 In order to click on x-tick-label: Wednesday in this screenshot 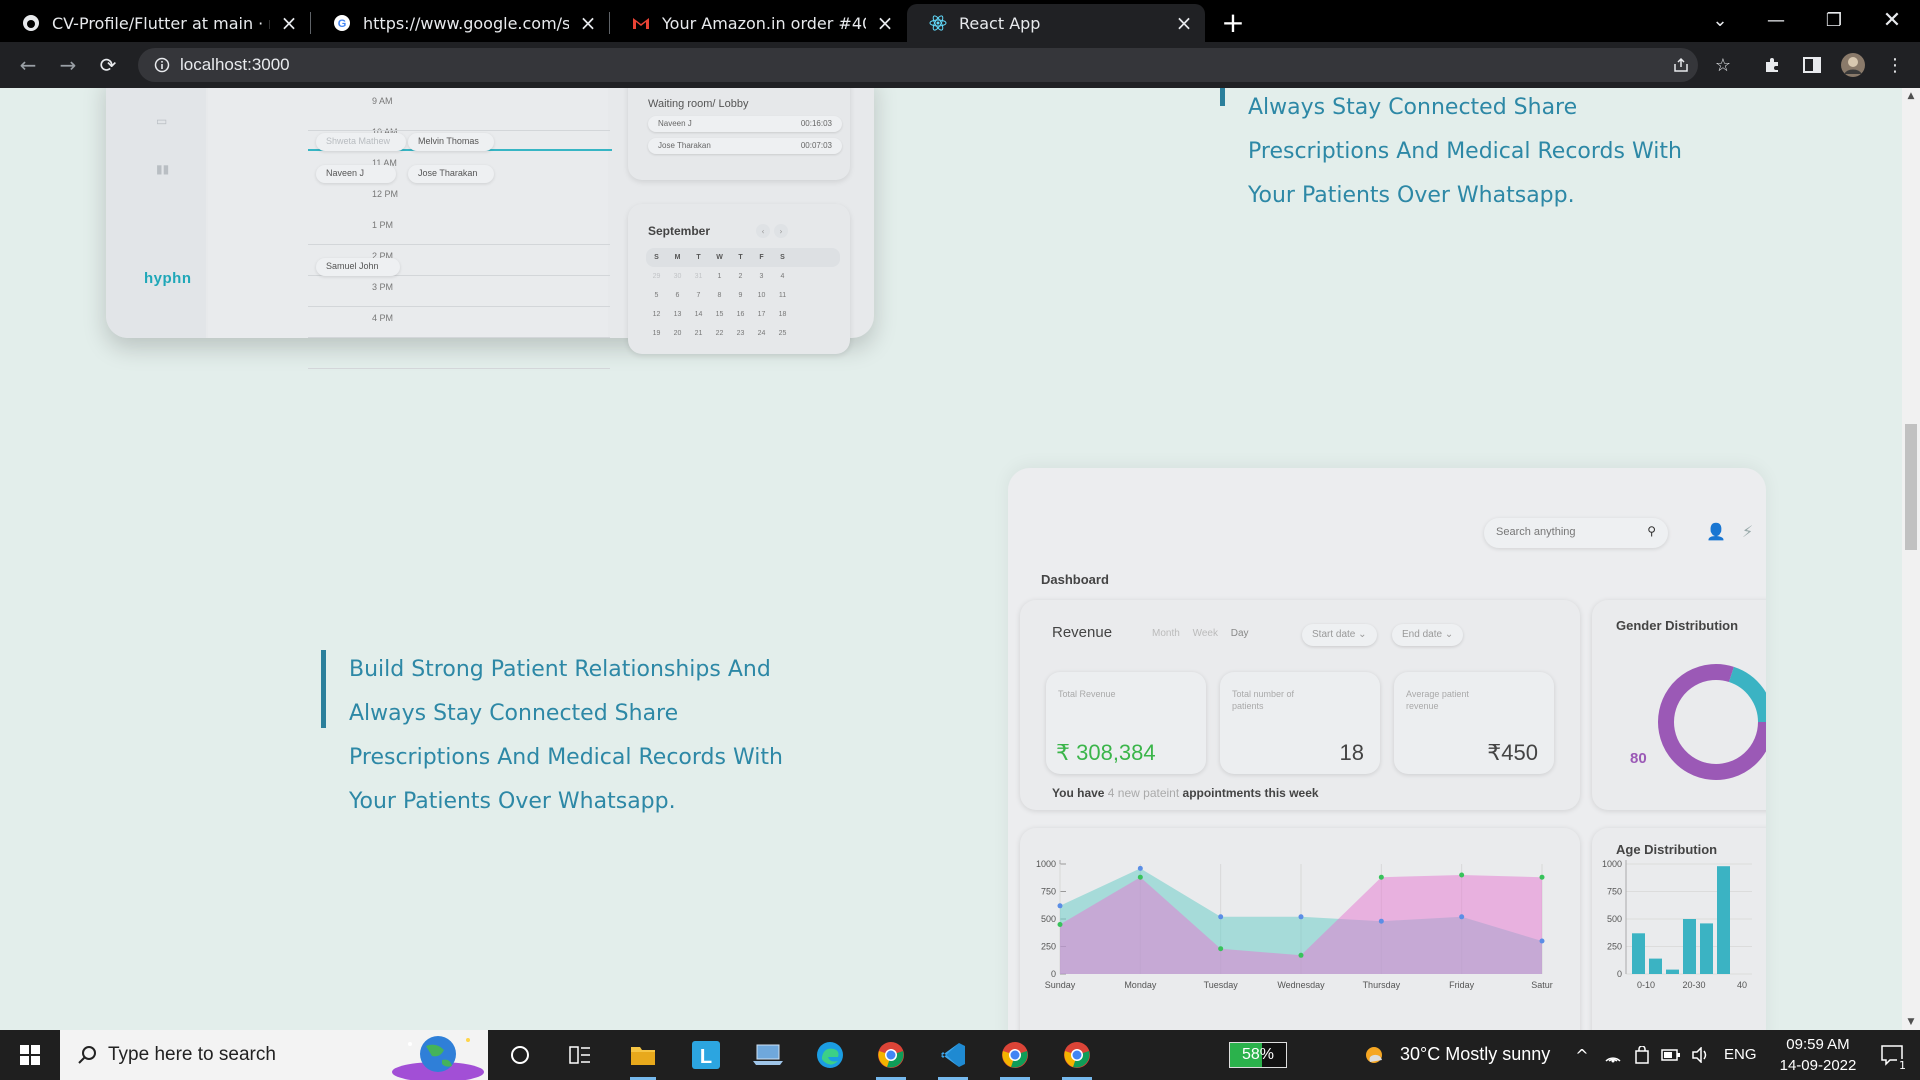, I will do `click(1301, 985)`.